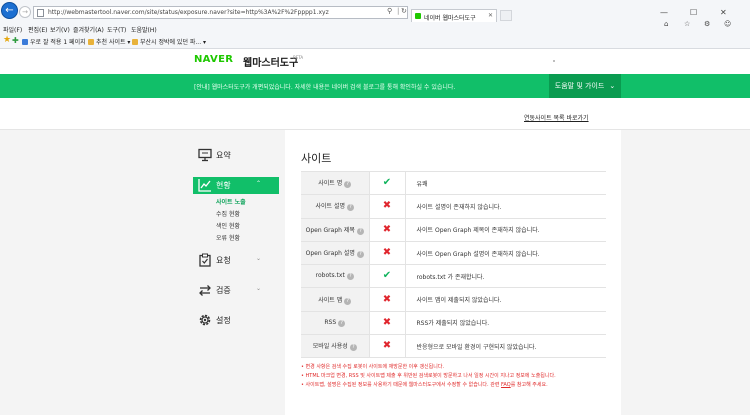 The height and width of the screenshot is (415, 750). Describe the element at coordinates (556, 117) in the screenshot. I see `site-list-link: 연동사이트 목록 바로가기` at that location.